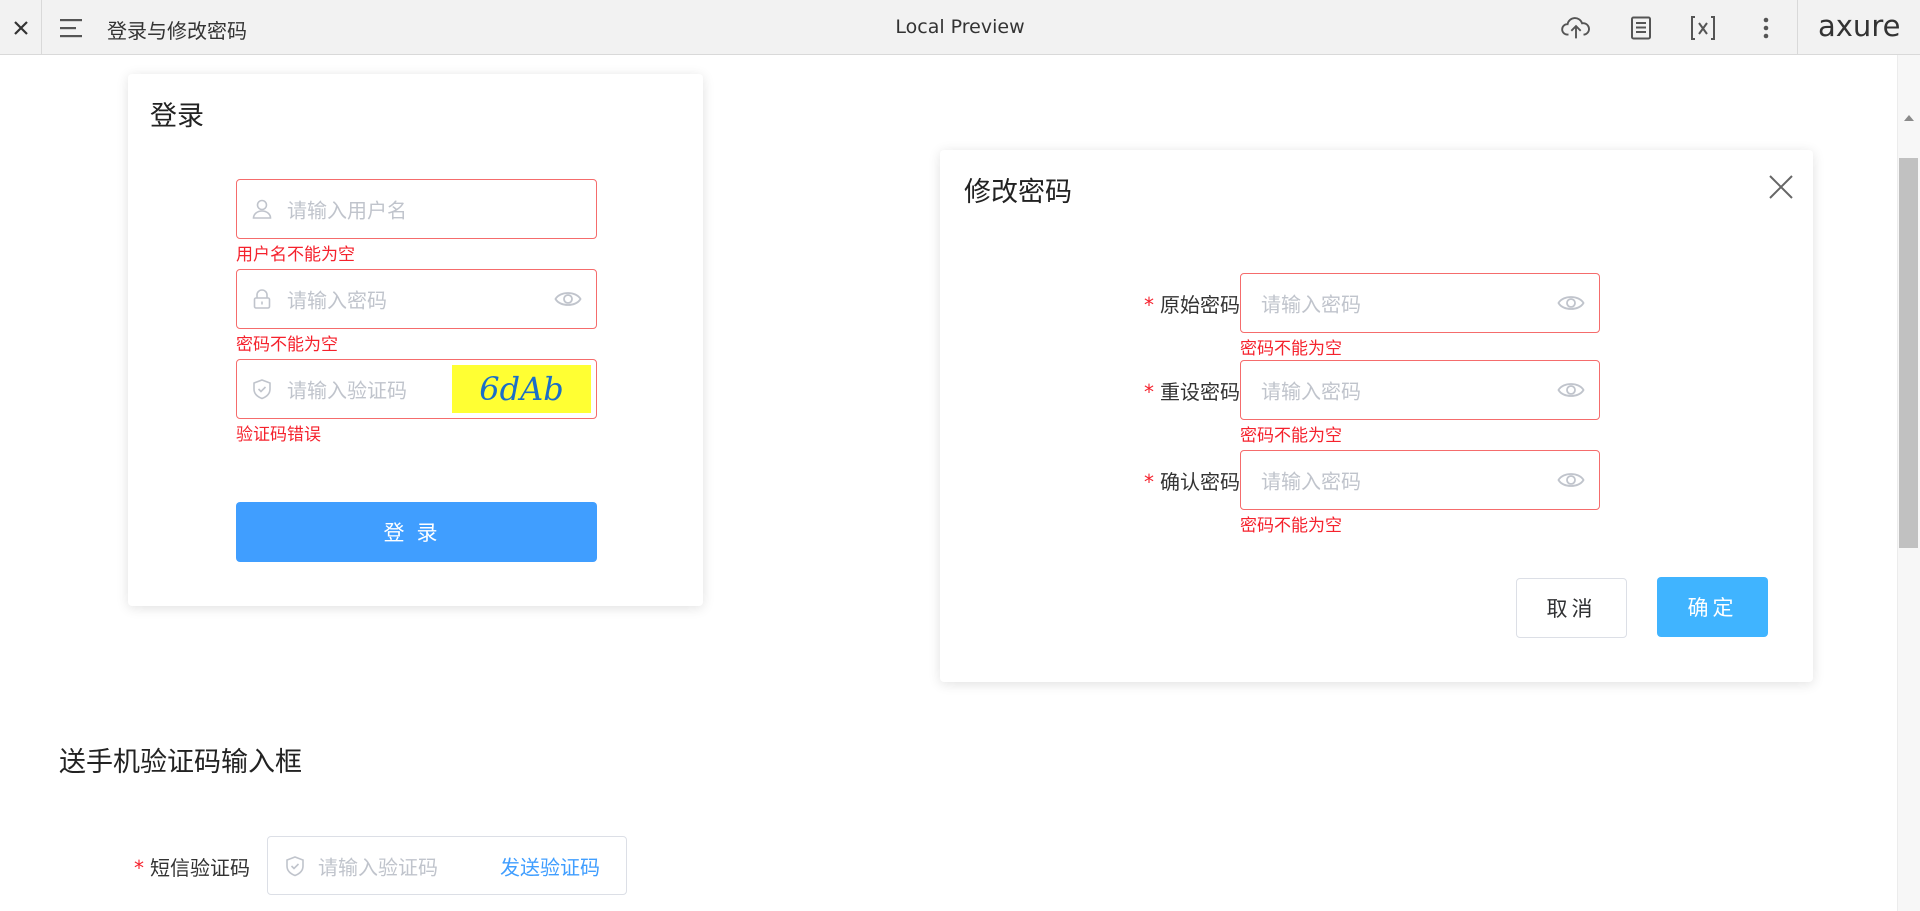  Describe the element at coordinates (200, 868) in the screenshot. I see `sms-code-label-text: 短信验证码` at that location.